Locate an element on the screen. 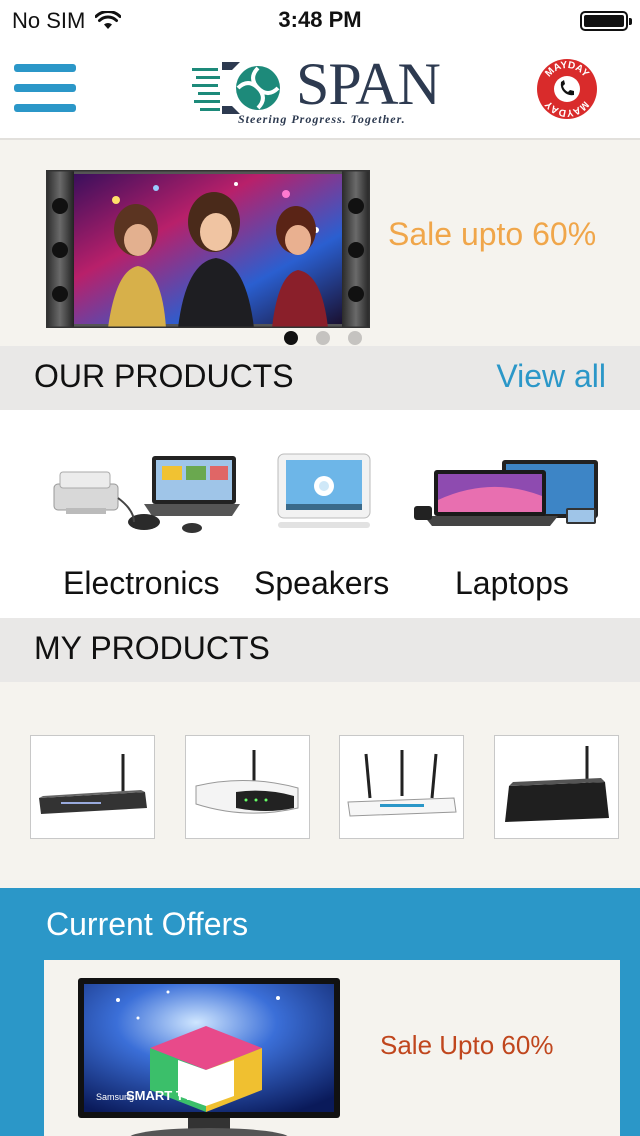  span-logo-icon is located at coordinates (236, 88).